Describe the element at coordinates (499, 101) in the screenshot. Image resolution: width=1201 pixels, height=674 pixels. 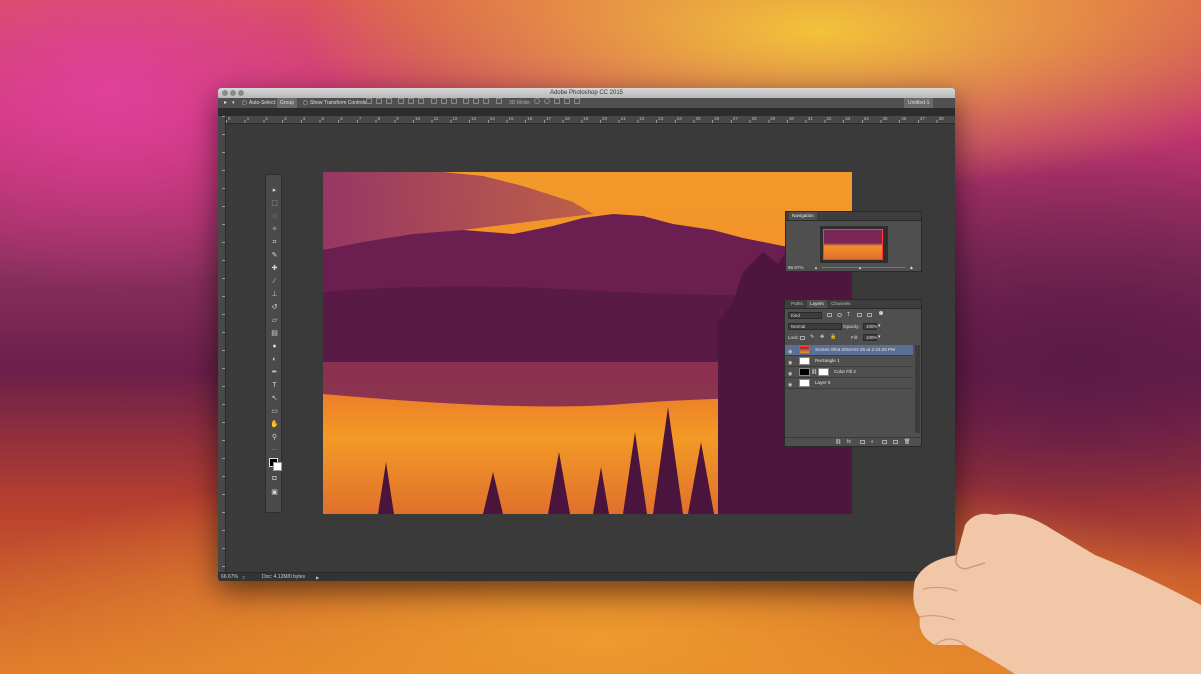
I see `auto-align-icon` at that location.